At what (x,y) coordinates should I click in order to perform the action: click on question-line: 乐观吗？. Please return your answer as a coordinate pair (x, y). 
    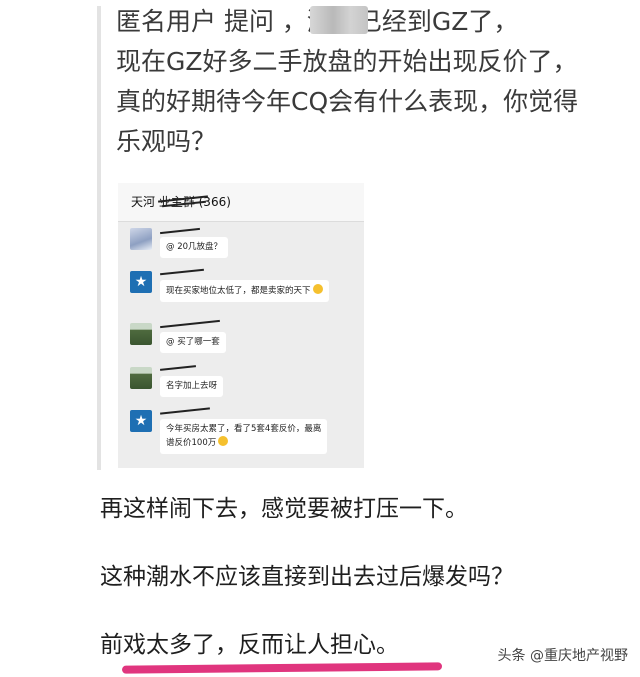
    Looking at the image, I should click on (166, 141).